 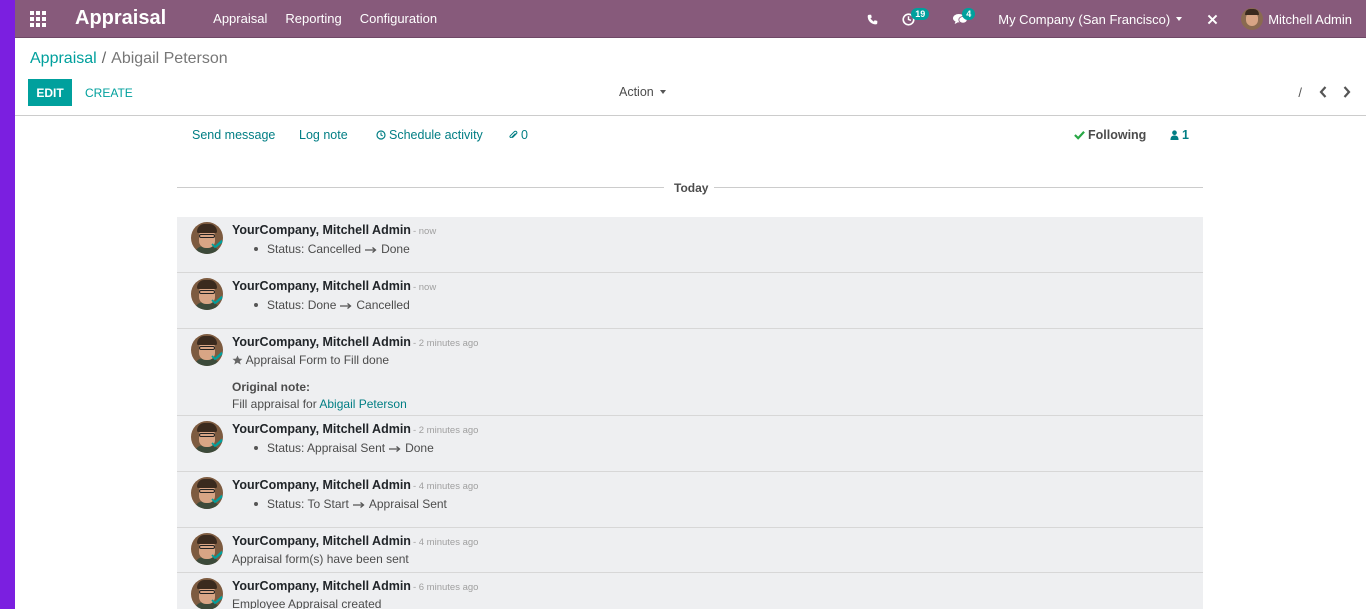 What do you see at coordinates (317, 360) in the screenshot?
I see `activity-name: Appraisal Form to Fill done` at bounding box center [317, 360].